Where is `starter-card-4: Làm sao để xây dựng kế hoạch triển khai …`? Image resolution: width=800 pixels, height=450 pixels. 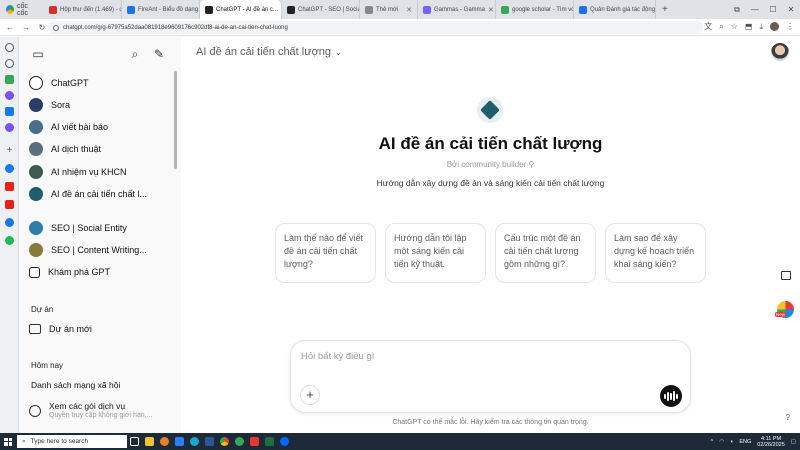 starter-card-4: Làm sao để xây dựng kế hoạch triển khai … is located at coordinates (655, 253).